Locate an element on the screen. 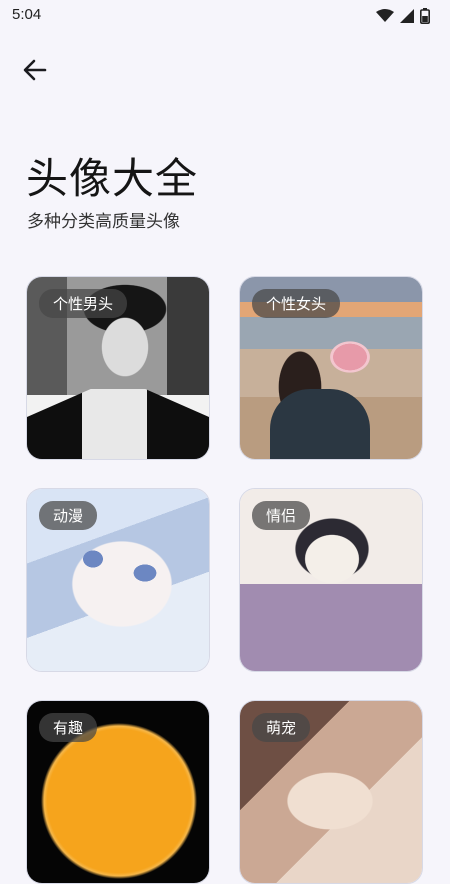 This screenshot has height=884, width=450. category-card-female: 个性女头 is located at coordinates (331, 368).